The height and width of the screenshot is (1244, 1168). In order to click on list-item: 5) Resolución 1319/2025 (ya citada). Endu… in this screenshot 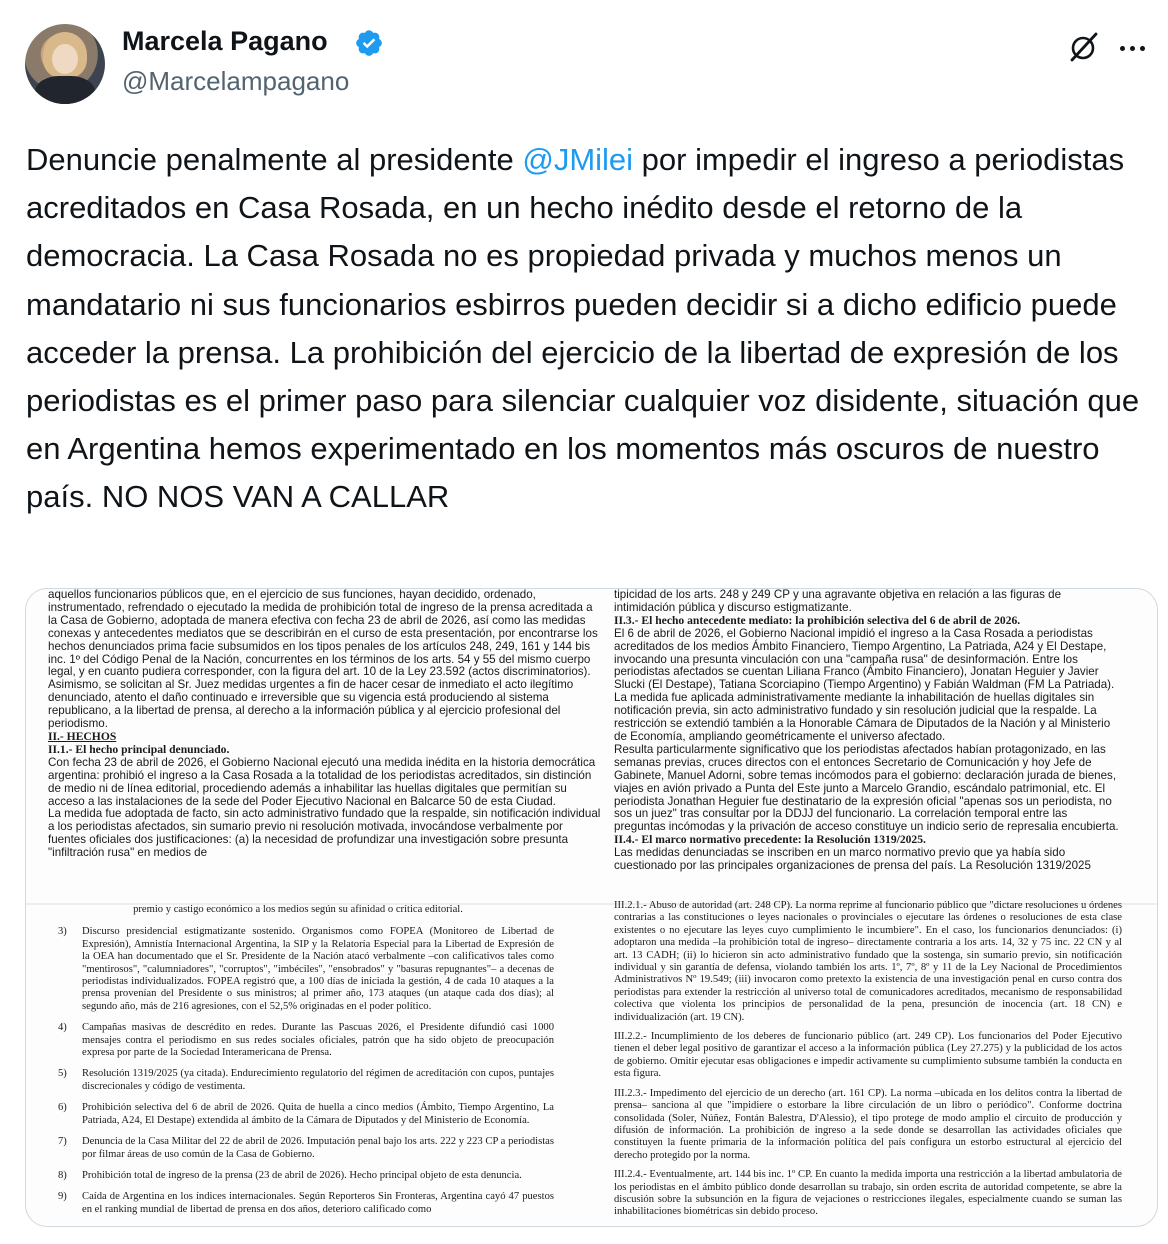, I will do `click(298, 1080)`.